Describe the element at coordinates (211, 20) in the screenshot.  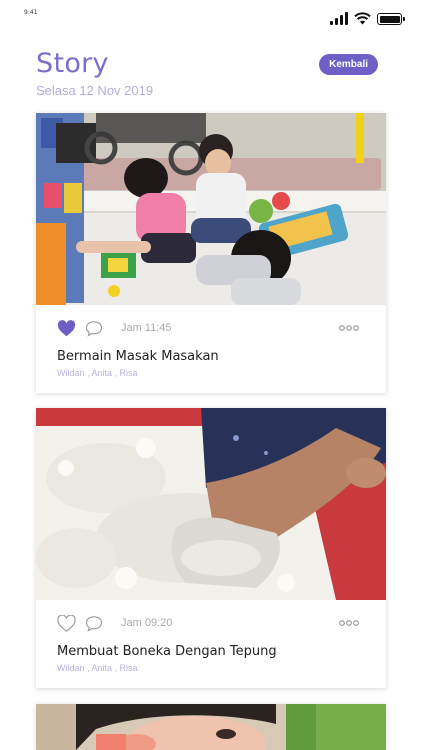
I see `status-bar: 9:41` at that location.